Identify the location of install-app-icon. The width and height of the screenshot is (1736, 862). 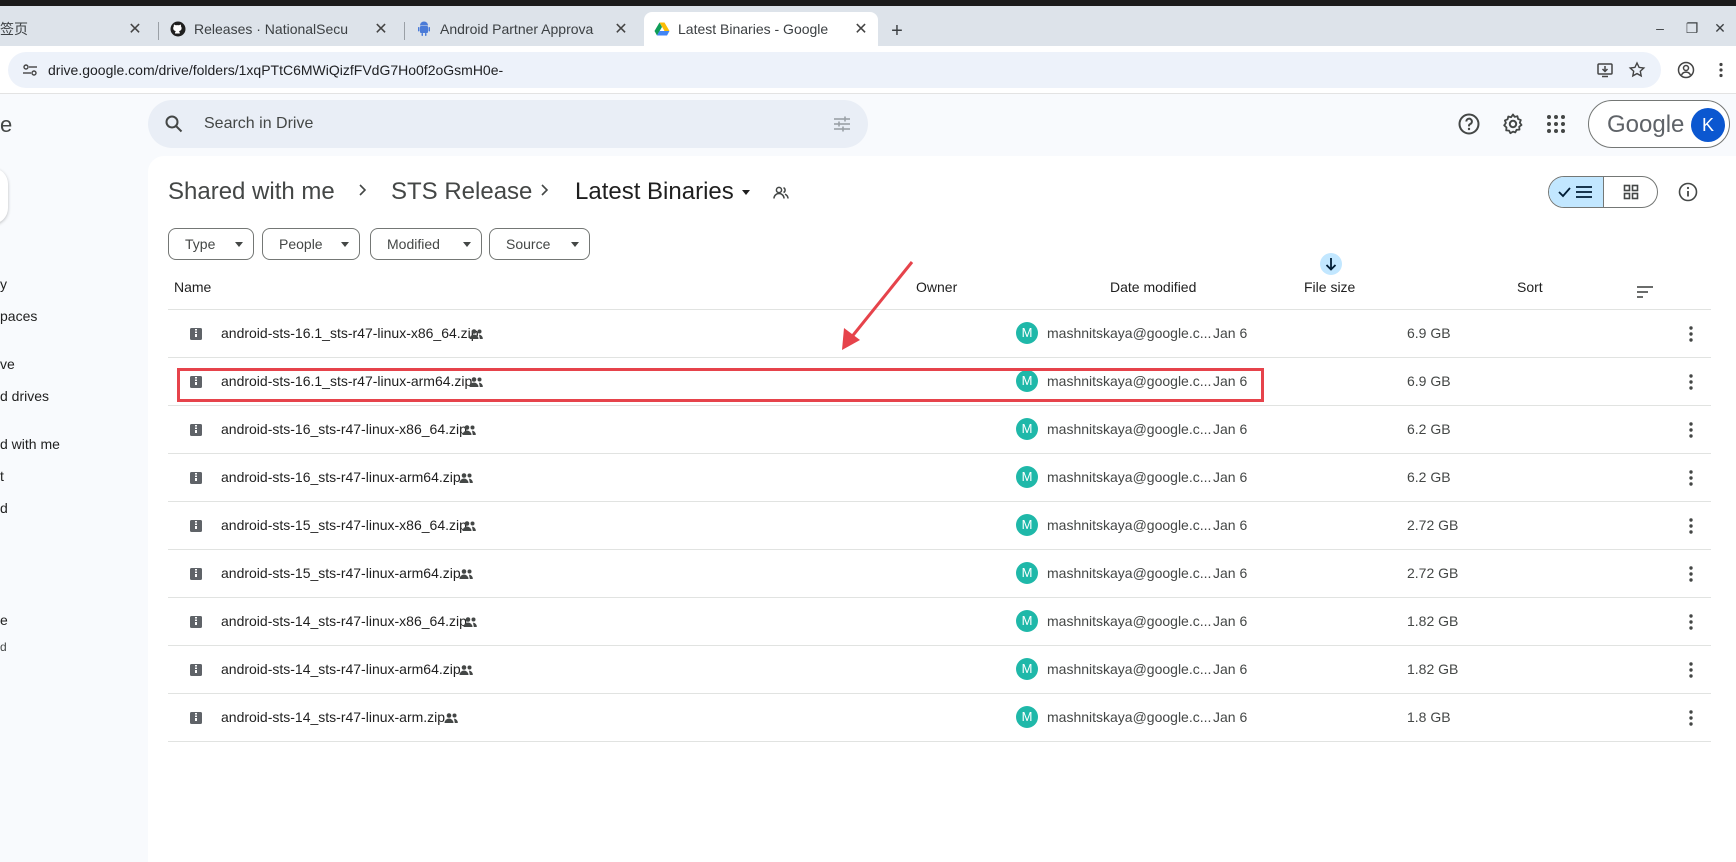
(1605, 70).